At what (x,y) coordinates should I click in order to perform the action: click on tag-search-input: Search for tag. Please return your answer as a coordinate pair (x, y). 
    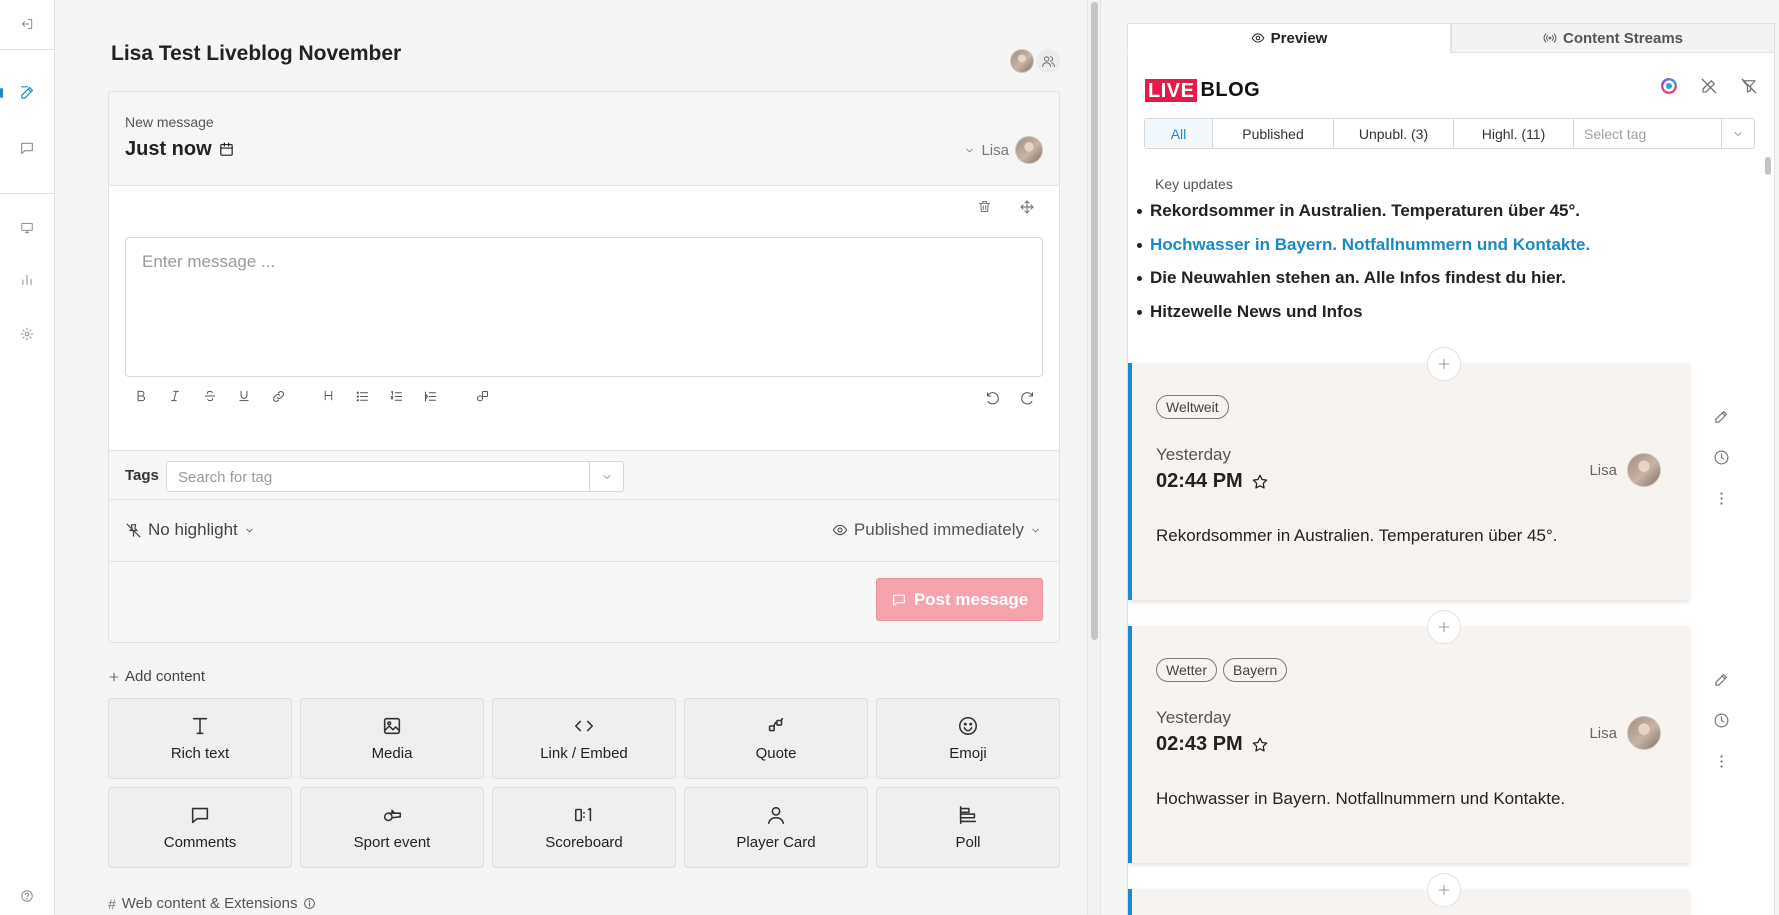
    Looking at the image, I should click on (395, 476).